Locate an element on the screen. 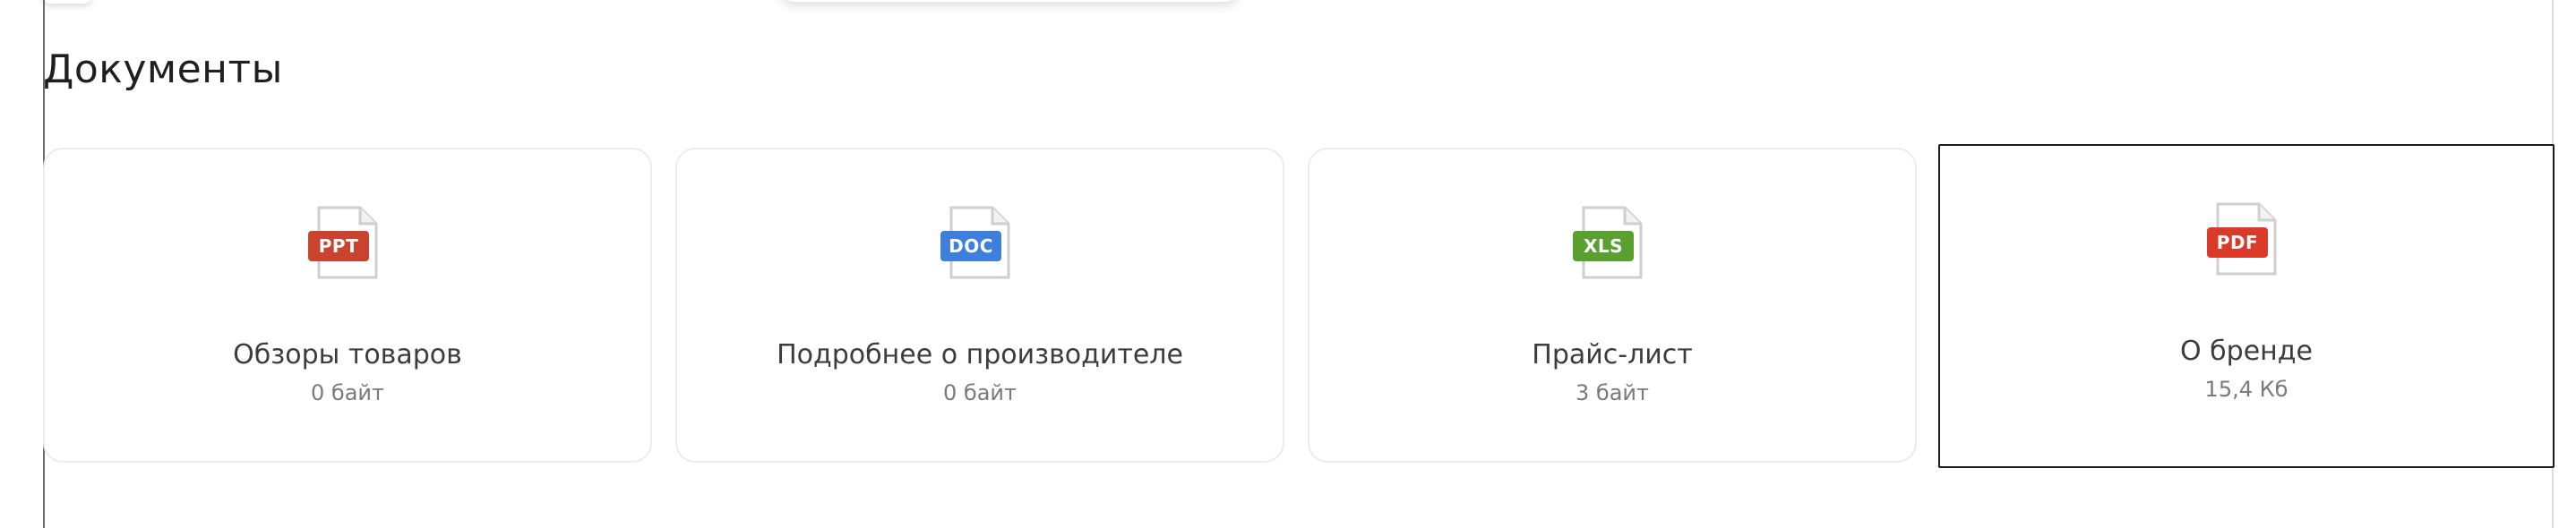 The image size is (2576, 528). document-title: О бренде is located at coordinates (2246, 351).